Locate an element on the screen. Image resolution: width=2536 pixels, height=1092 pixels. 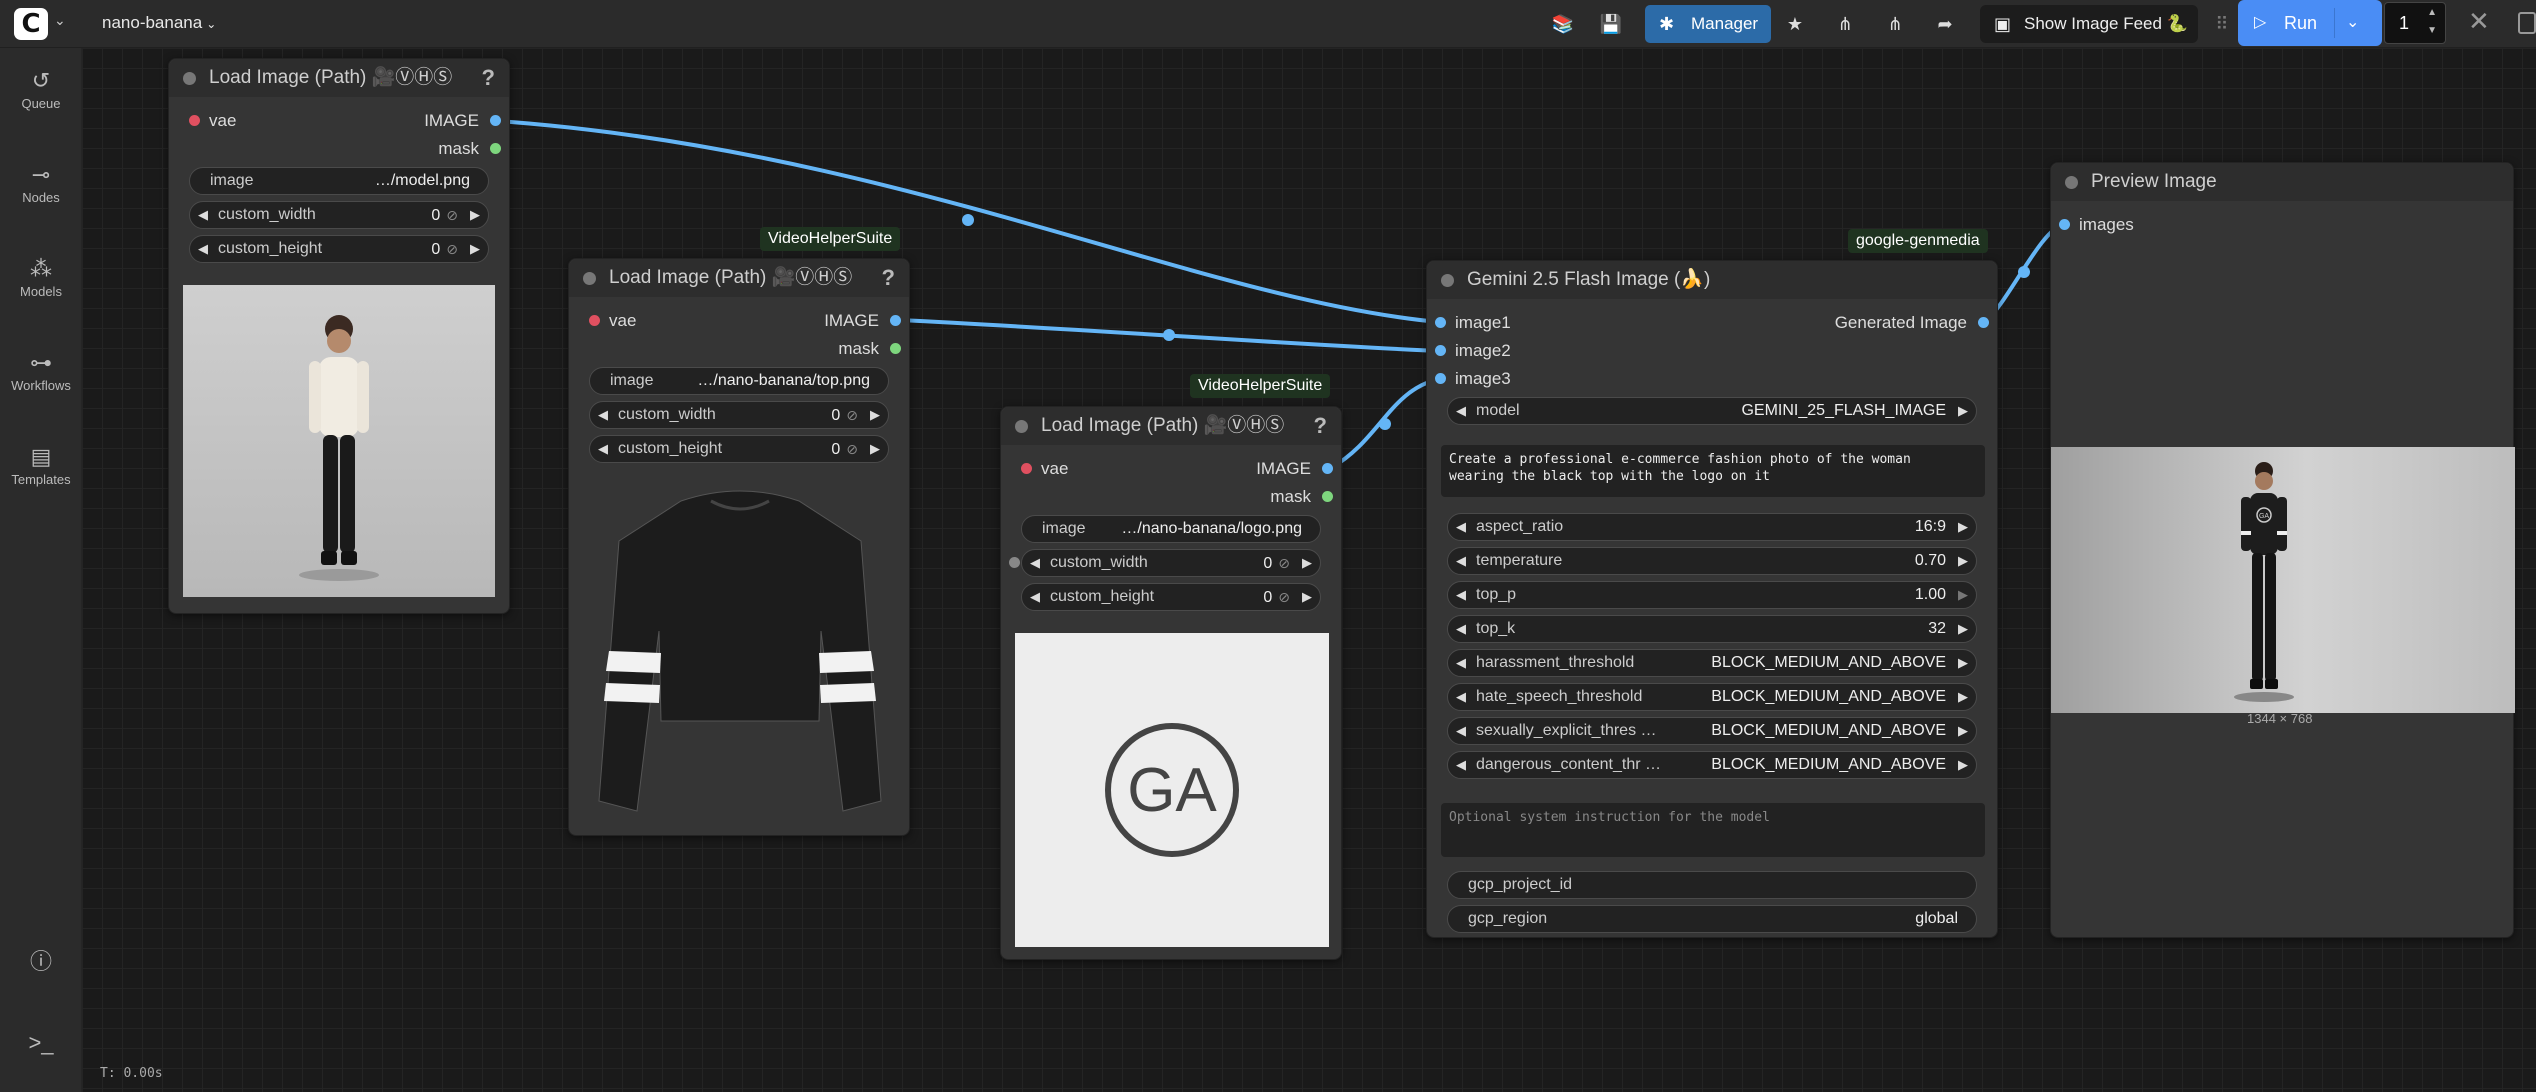
image-path-field: image …/model.png is located at coordinates (339, 181).